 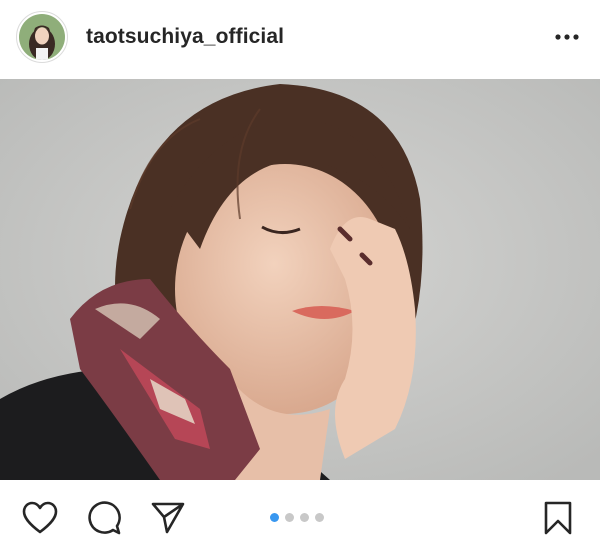 I want to click on like-button, so click(x=40, y=518).